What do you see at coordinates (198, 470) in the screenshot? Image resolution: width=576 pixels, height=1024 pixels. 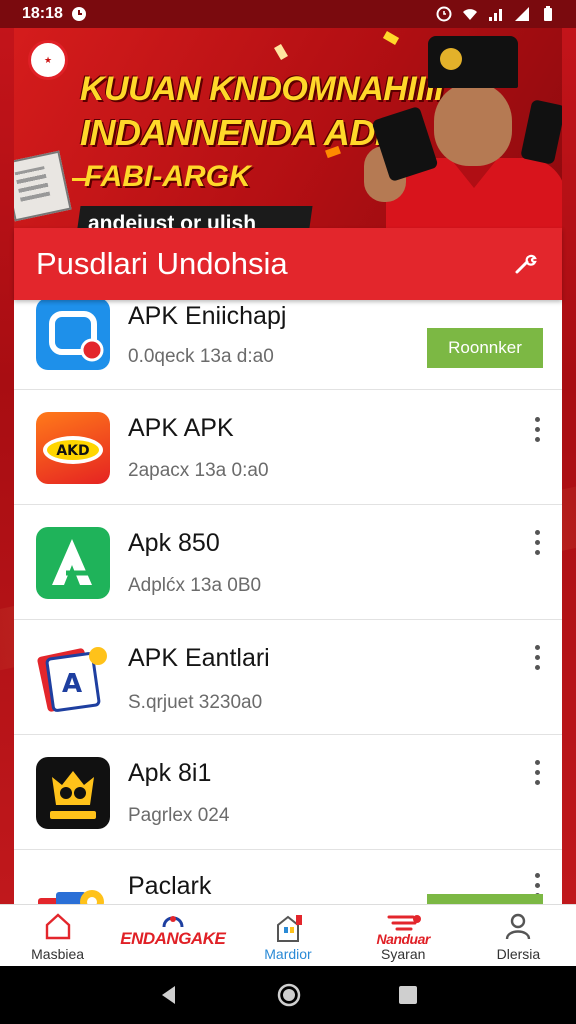 I see `app-meta: 2apacx 13a 0:a0` at bounding box center [198, 470].